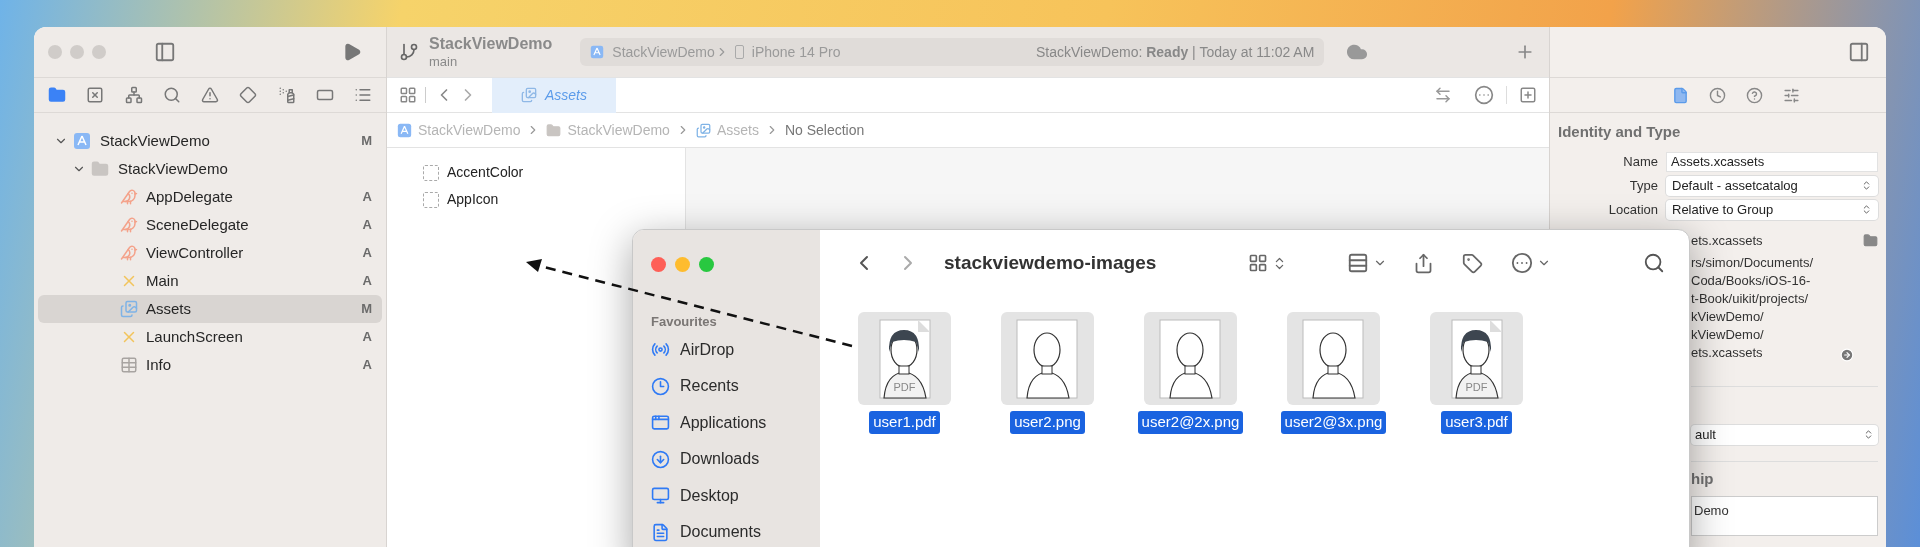 The image size is (1920, 547). I want to click on grid-icon, so click(408, 95).